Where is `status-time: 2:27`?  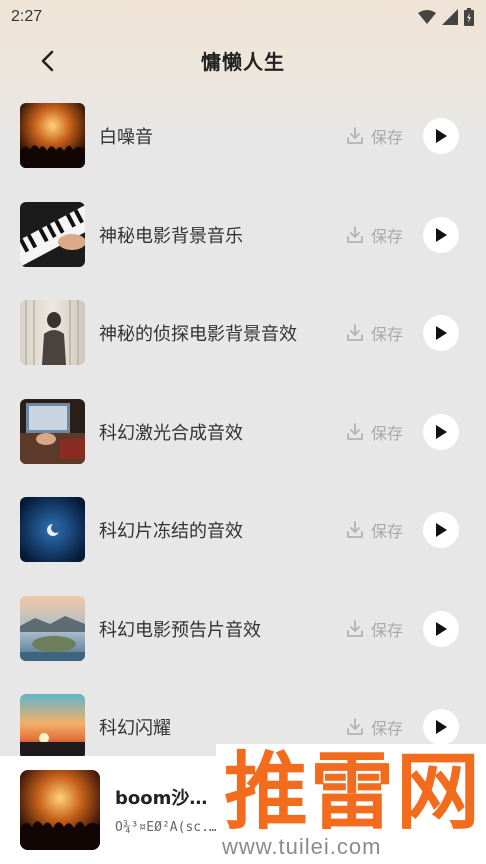 status-time: 2:27 is located at coordinates (27, 16).